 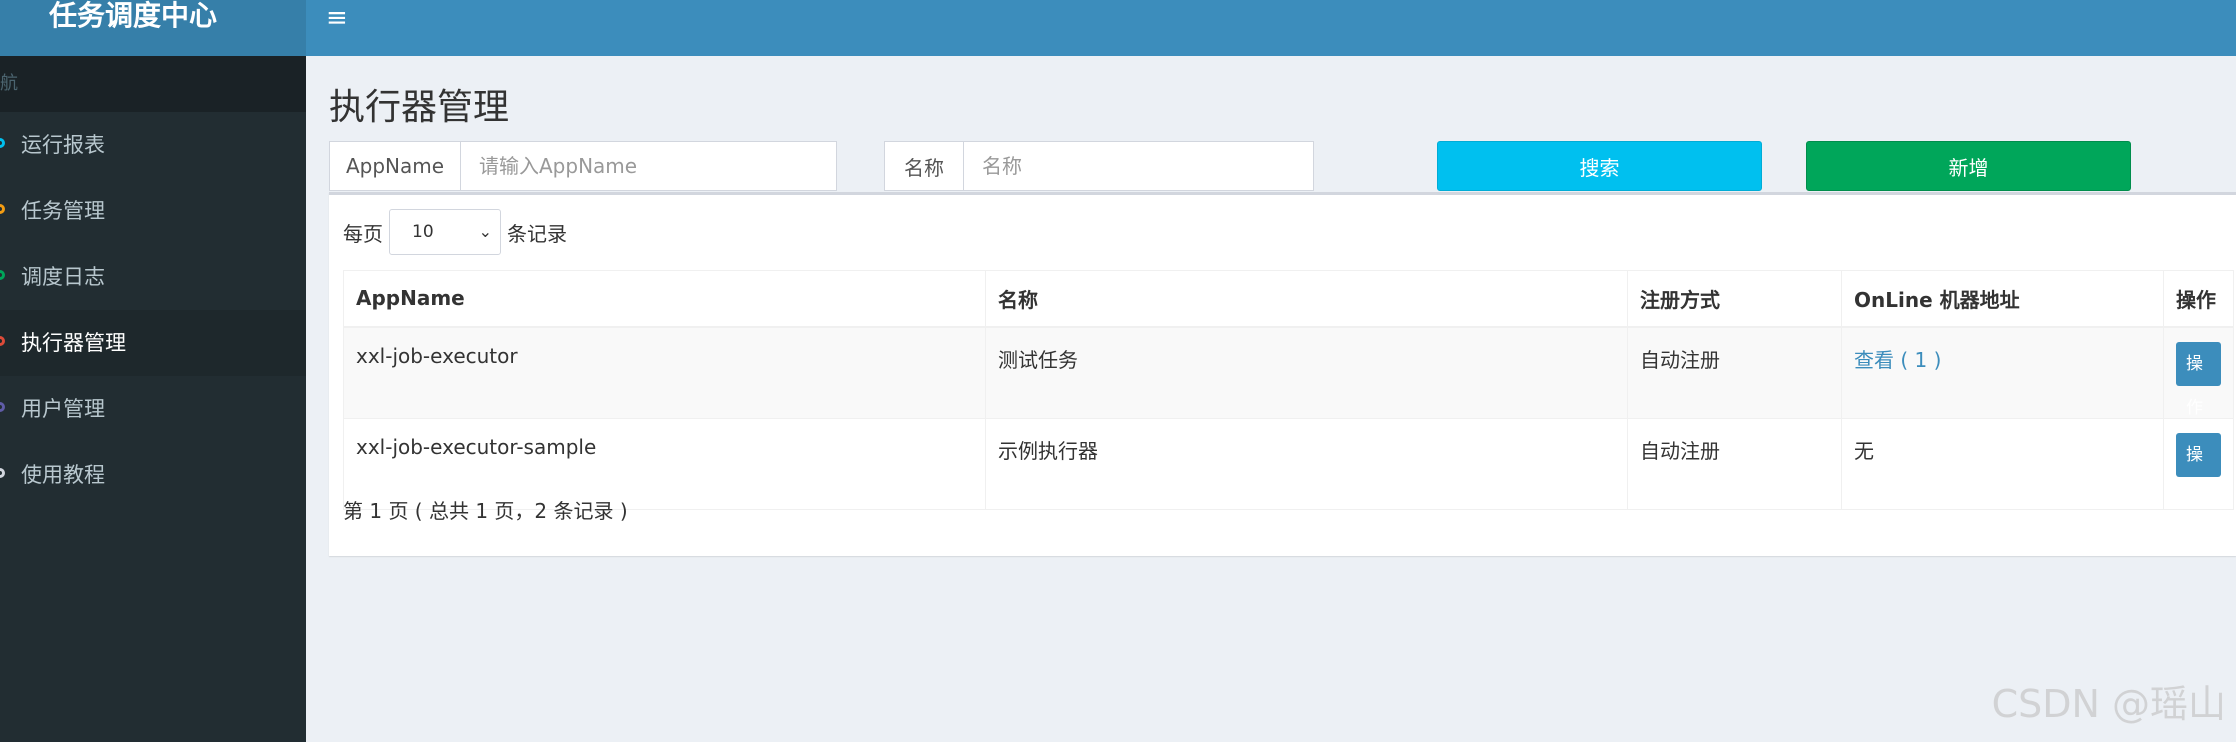 What do you see at coordinates (63, 475) in the screenshot?
I see `sidebar-item-label: 使用教程` at bounding box center [63, 475].